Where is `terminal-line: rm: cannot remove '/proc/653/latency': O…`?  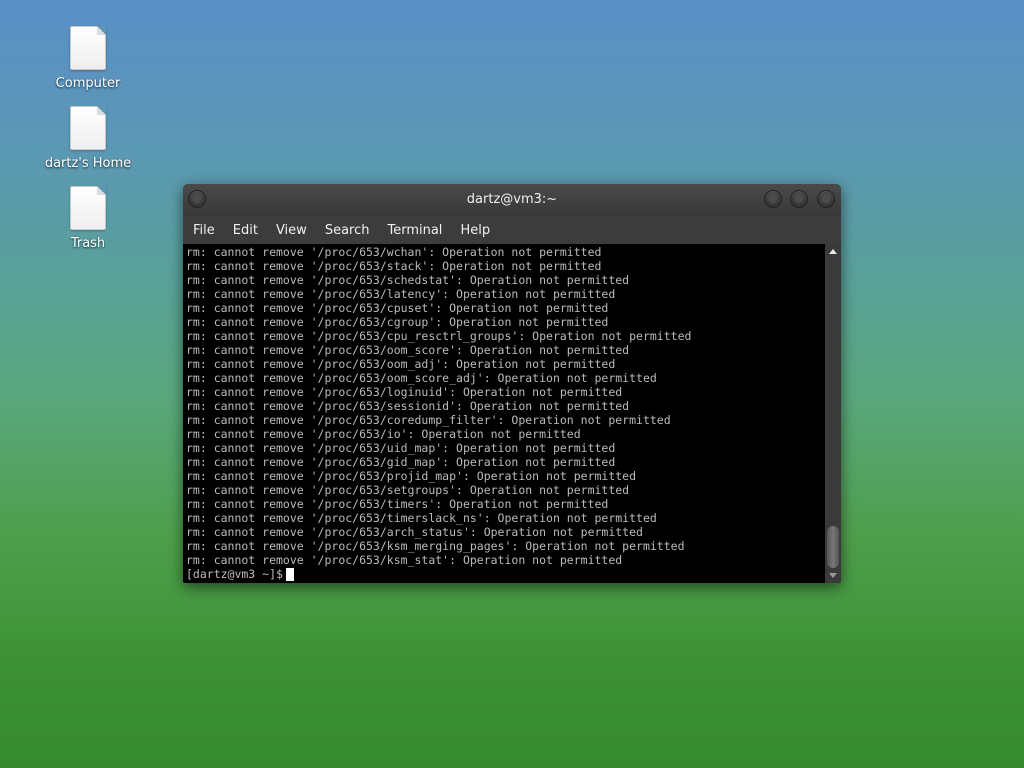 terminal-line: rm: cannot remove '/proc/653/latency': O… is located at coordinates (401, 294).